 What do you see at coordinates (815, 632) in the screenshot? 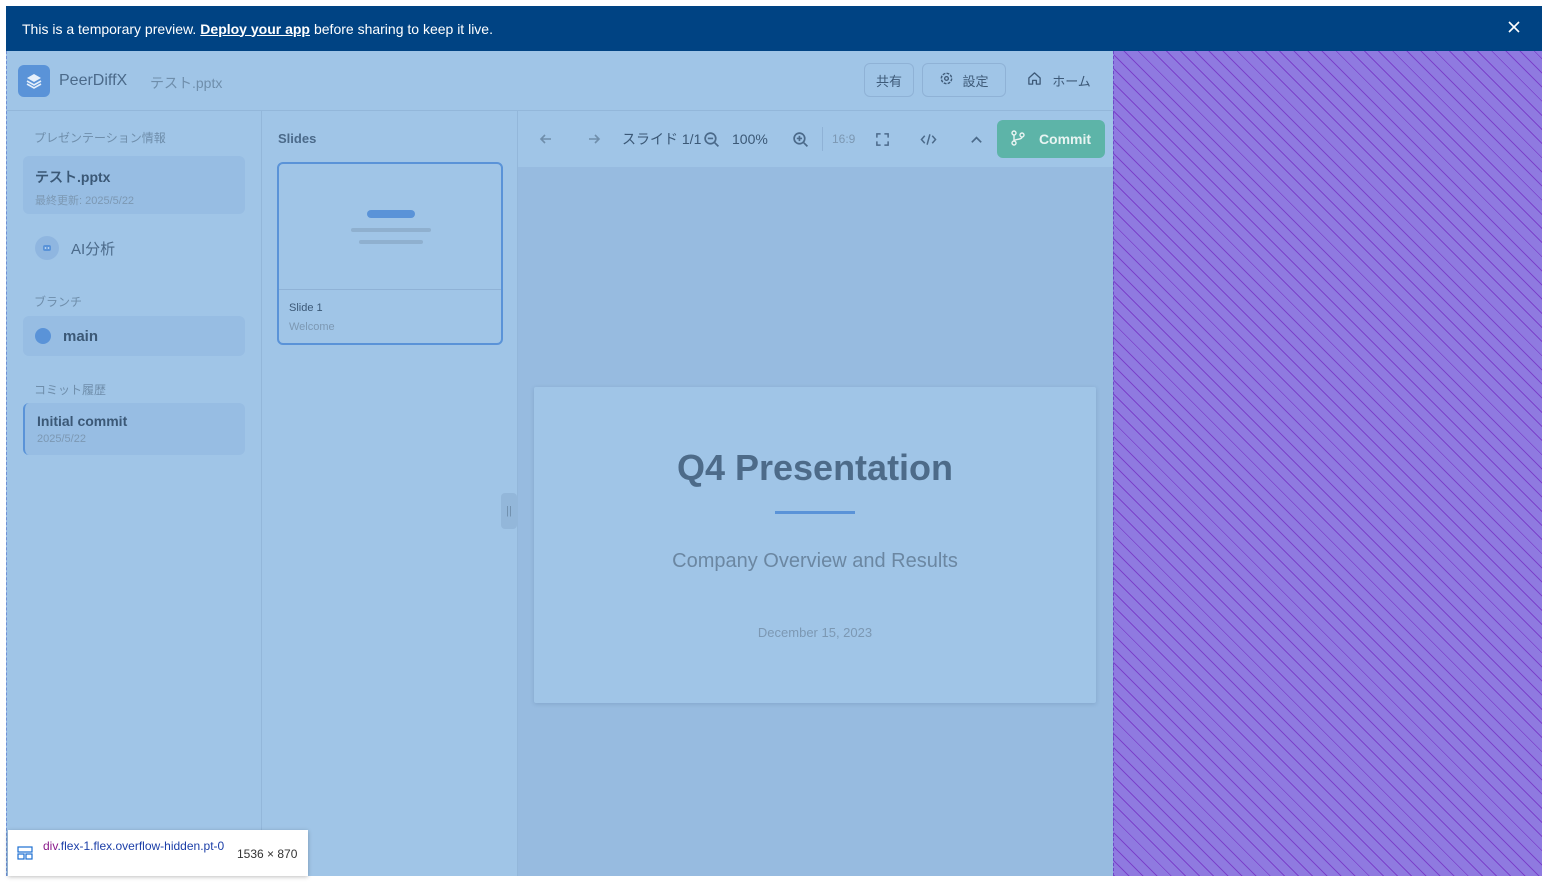
I see `slide-date: December 15, 2023` at bounding box center [815, 632].